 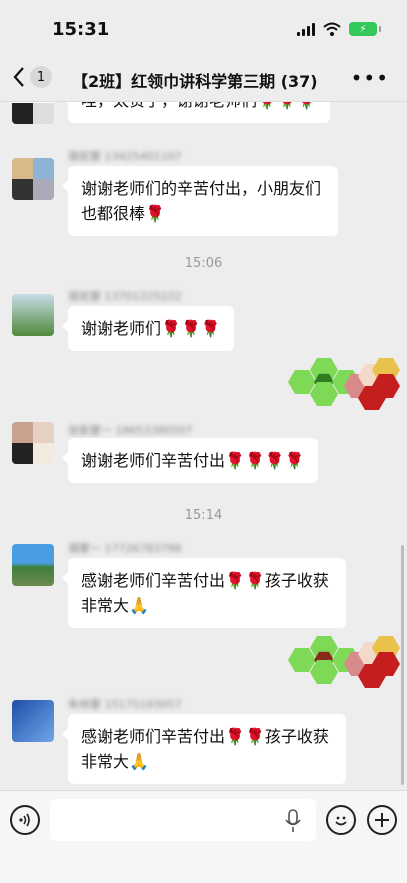 I want to click on voice-wave-icon, so click(x=24, y=820).